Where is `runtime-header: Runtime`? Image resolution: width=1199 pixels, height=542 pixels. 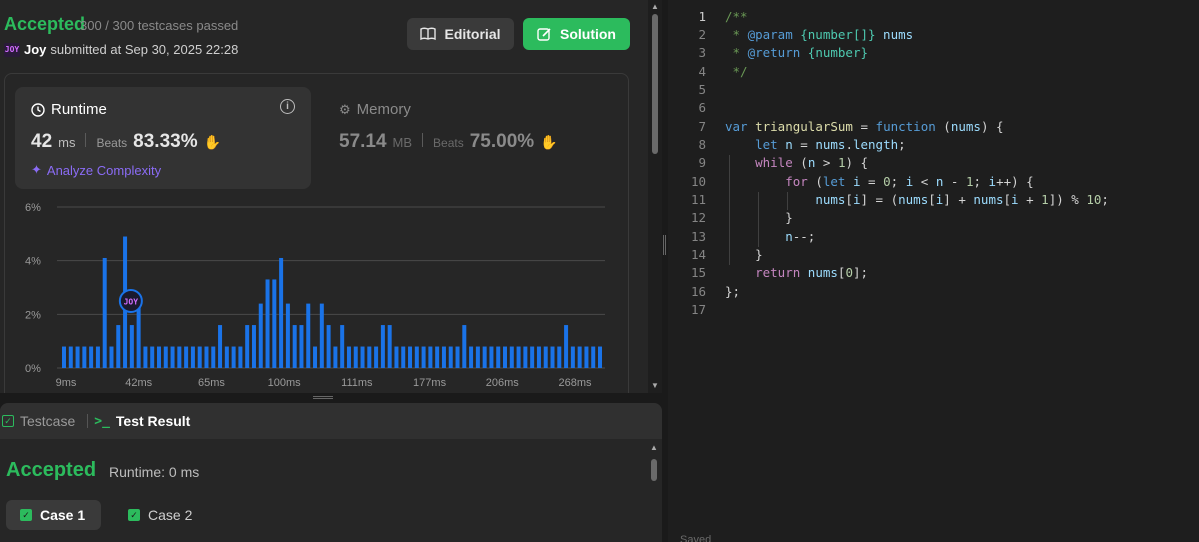 runtime-header: Runtime is located at coordinates (69, 109).